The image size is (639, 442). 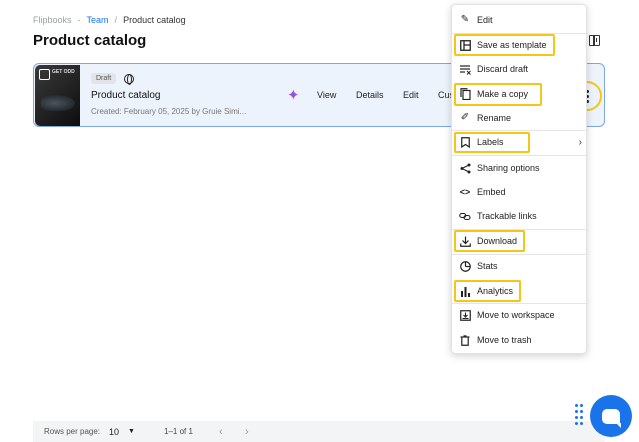 I want to click on menu-item-trackable-links: Trackable links, so click(x=520, y=216).